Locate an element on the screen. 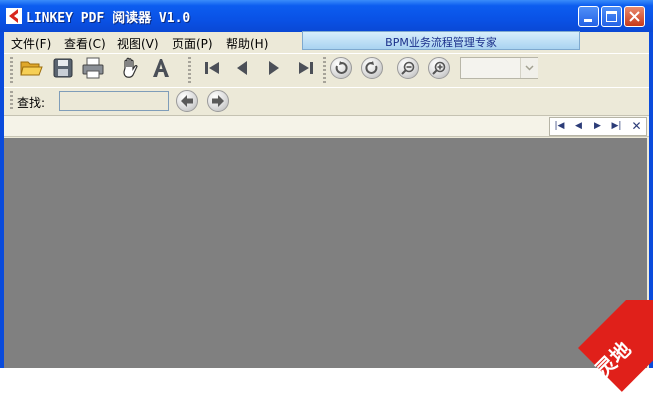  promo-banner-text: BPM业务流程管理专家 is located at coordinates (441, 42).